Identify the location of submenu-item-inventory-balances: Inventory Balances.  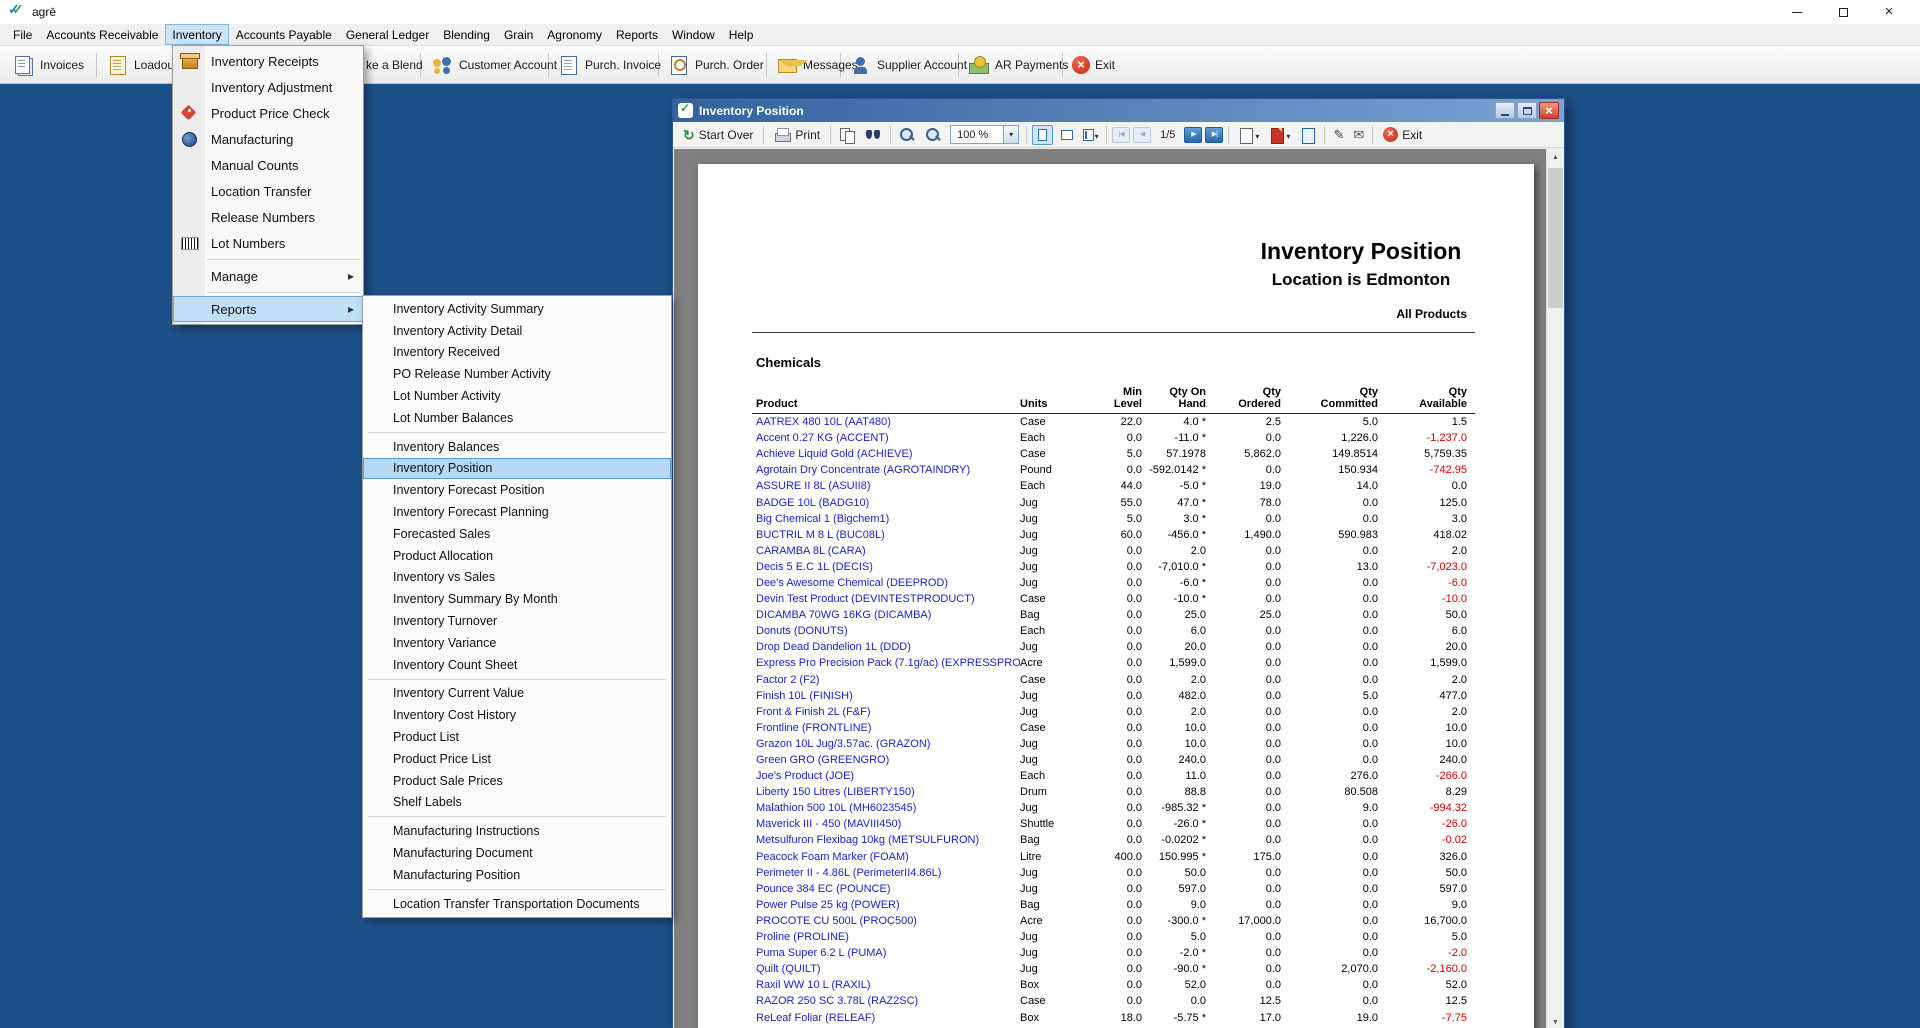
(517, 447).